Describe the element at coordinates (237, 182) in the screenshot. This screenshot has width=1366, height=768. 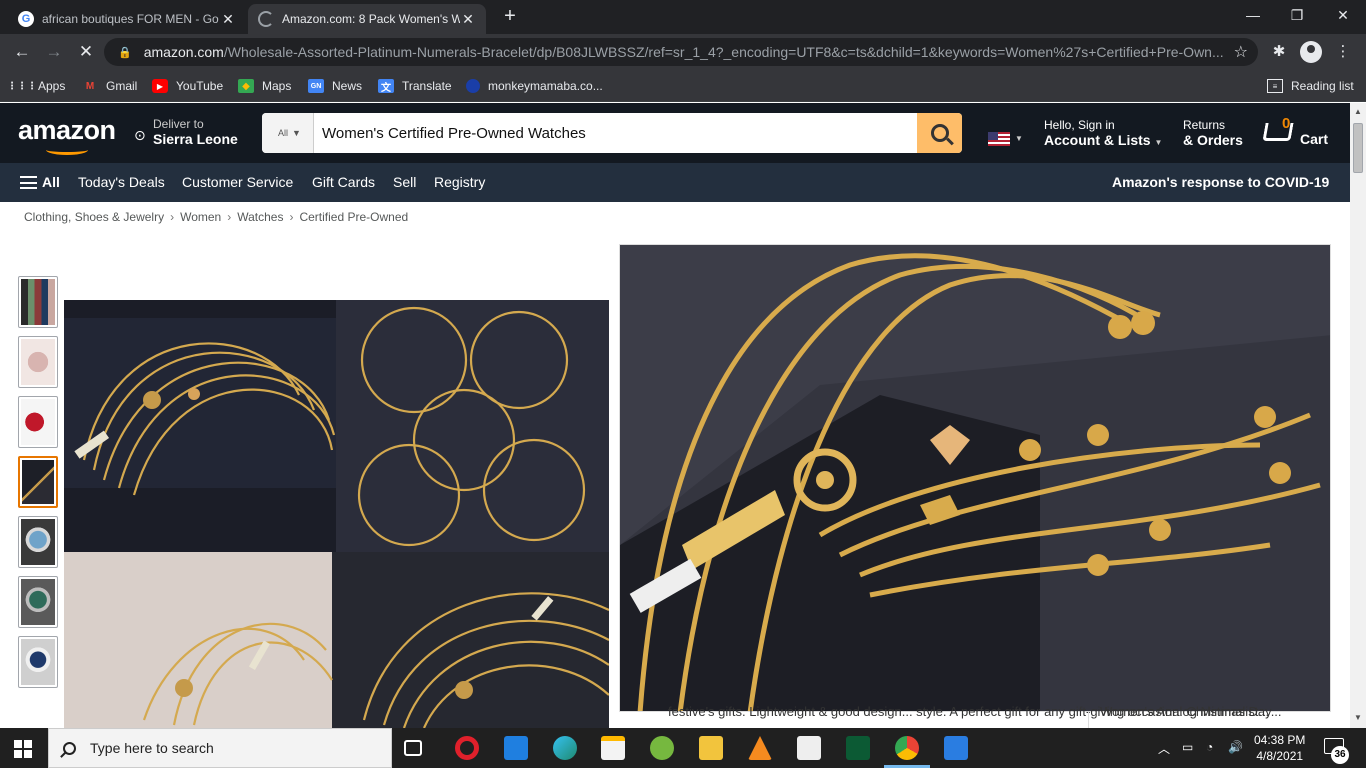
I see `nav-customer-service: Customer Service` at that location.